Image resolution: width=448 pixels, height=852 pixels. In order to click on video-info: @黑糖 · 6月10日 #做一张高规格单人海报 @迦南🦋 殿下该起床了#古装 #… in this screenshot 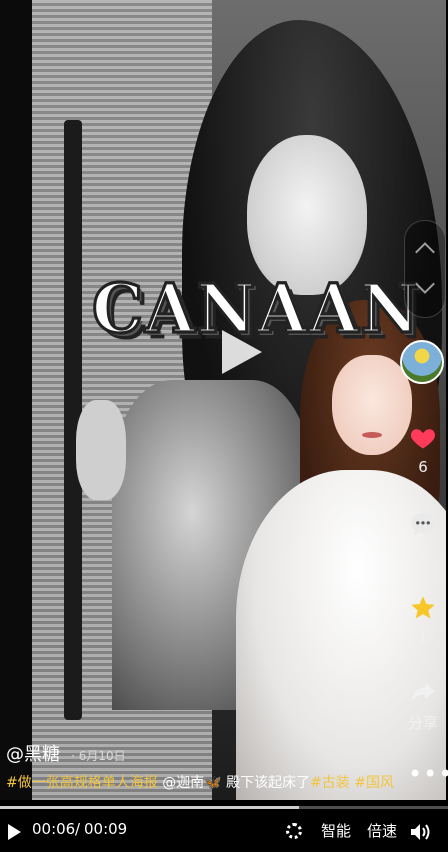, I will do `click(206, 766)`.